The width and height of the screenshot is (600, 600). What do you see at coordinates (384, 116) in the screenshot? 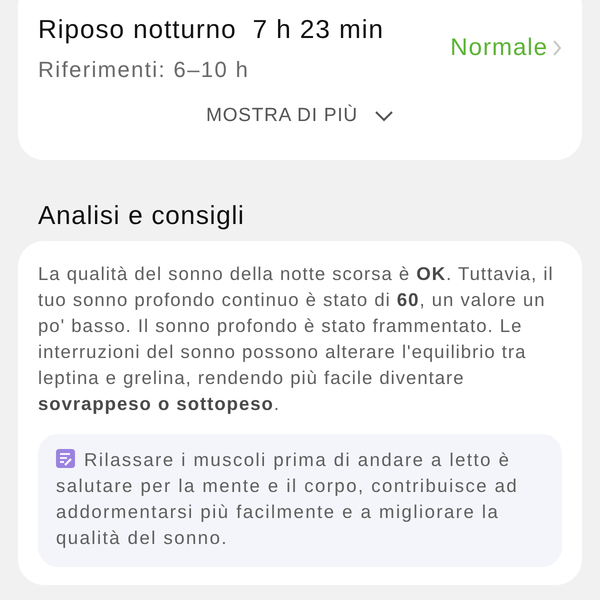
I see `chevron-down-icon` at bounding box center [384, 116].